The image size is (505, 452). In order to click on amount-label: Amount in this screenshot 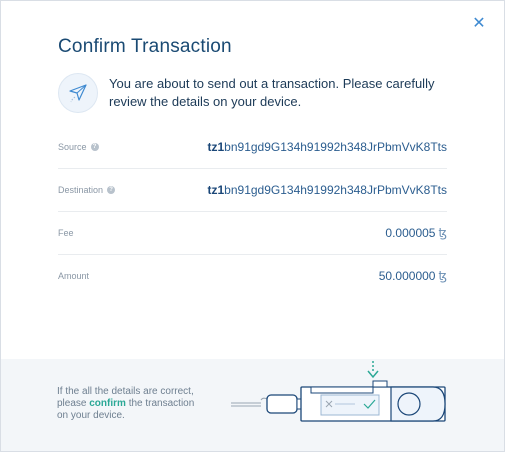, I will do `click(74, 276)`.